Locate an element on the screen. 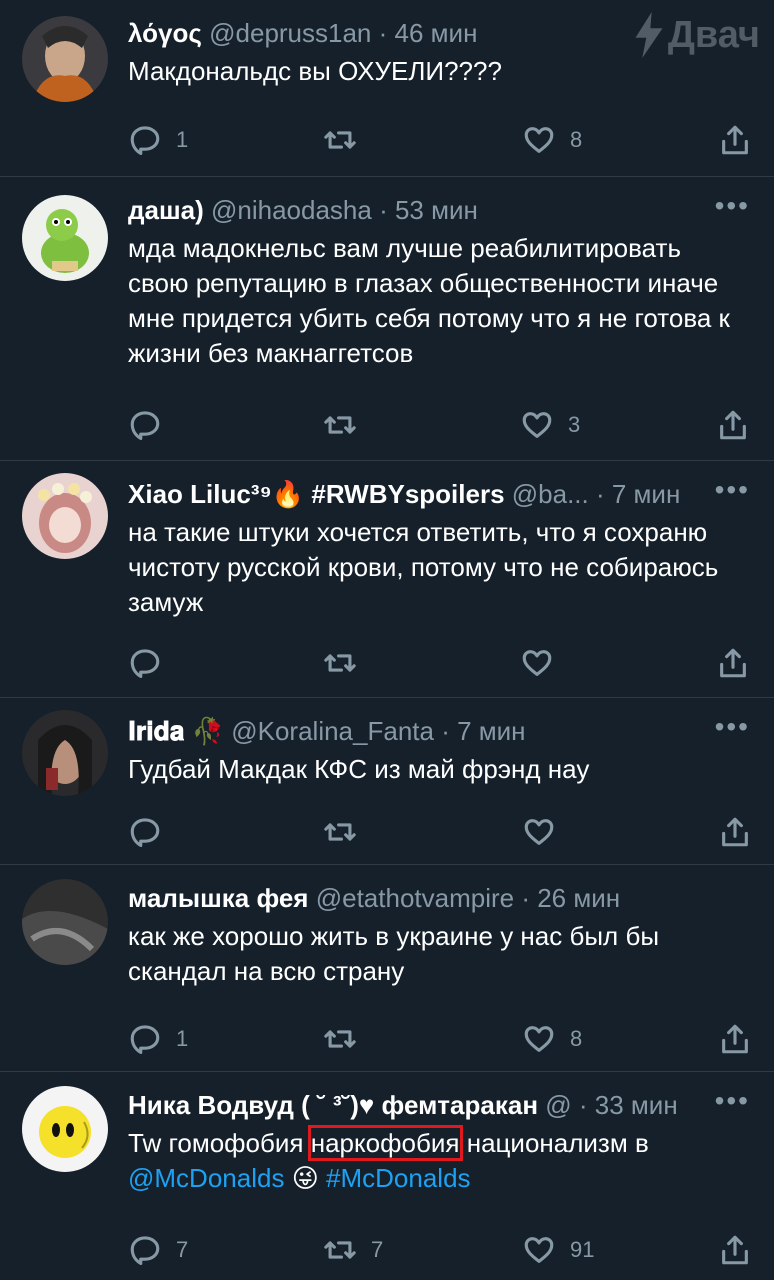 The width and height of the screenshot is (774, 1280). tweet-header: 𝐈𝐫𝐢𝐝𝐚 🥀 @Koralina_Fanta · 7 мин is located at coordinates (431, 731).